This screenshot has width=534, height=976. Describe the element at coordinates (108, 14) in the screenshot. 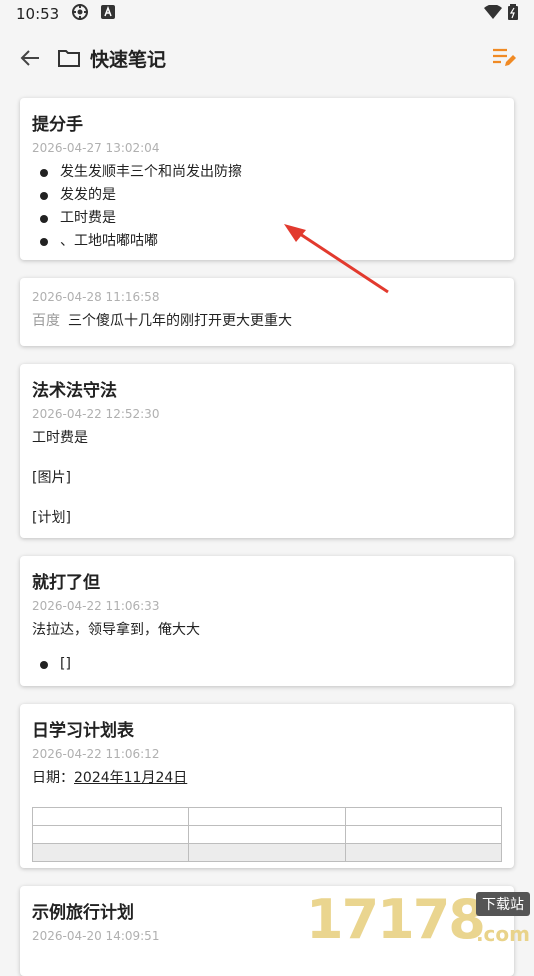

I see `a-icon` at that location.